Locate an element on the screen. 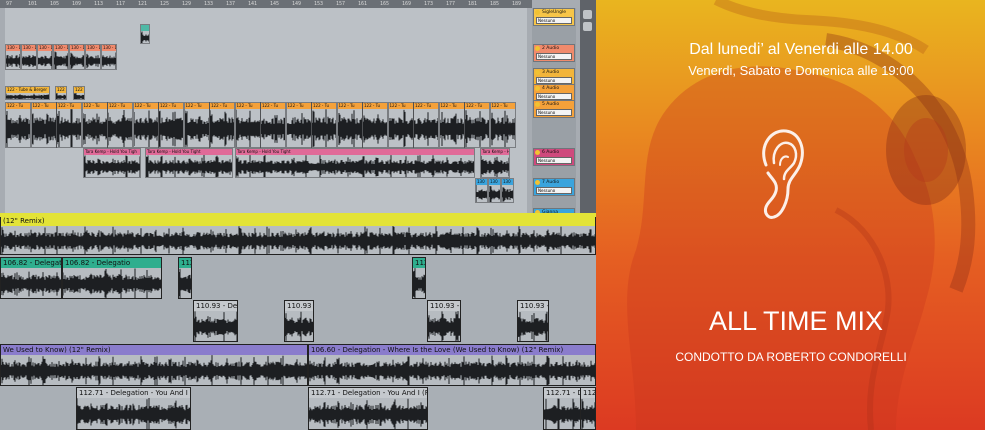 This screenshot has height=430, width=985. clip: Tara Kemp - Hold You Tigh is located at coordinates (112, 163).